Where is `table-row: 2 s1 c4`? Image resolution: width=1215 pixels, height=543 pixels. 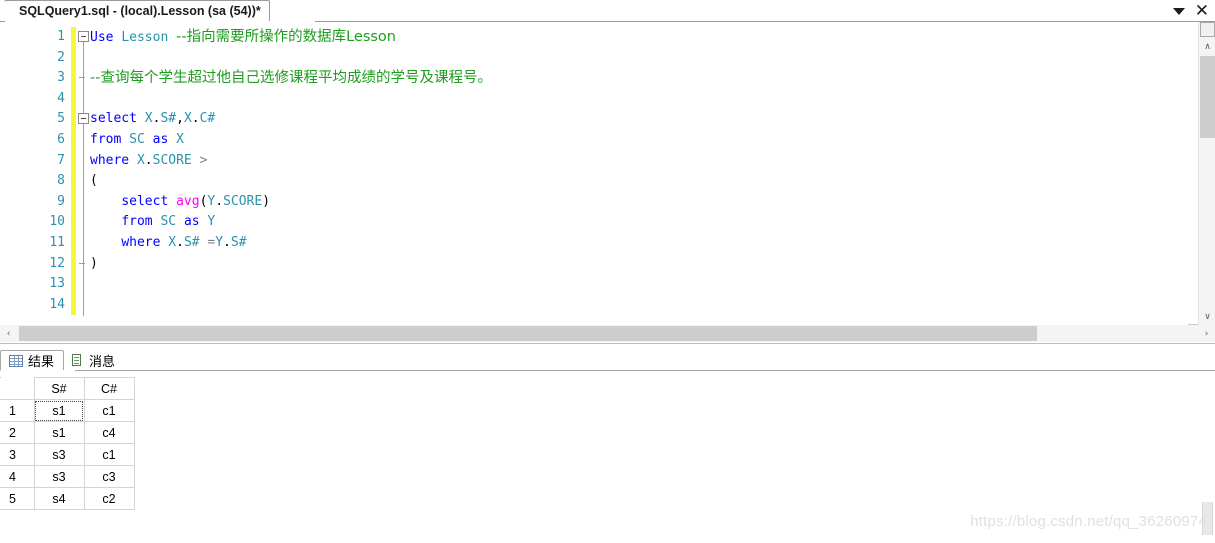 table-row: 2 s1 c4 is located at coordinates (67, 432).